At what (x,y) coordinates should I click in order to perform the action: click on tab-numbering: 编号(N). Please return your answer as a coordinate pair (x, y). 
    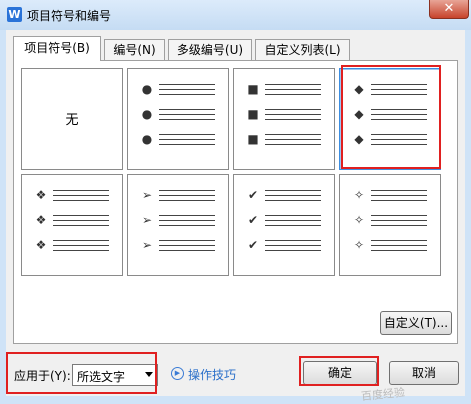
    Looking at the image, I should click on (134, 49).